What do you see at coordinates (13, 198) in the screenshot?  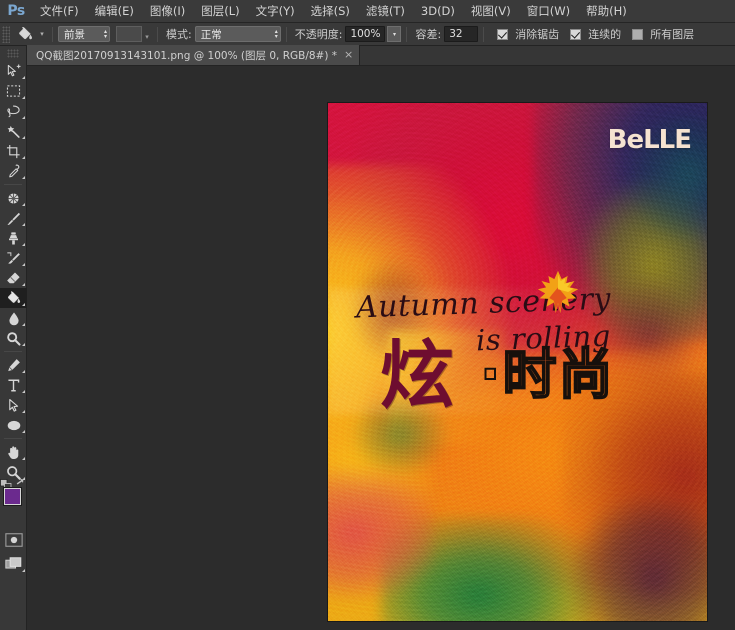 I see `spot-healing-brush-tool` at bounding box center [13, 198].